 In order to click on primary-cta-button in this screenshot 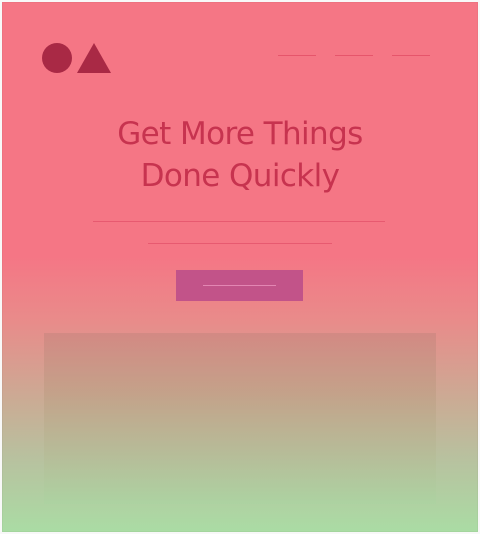, I will do `click(239, 285)`.